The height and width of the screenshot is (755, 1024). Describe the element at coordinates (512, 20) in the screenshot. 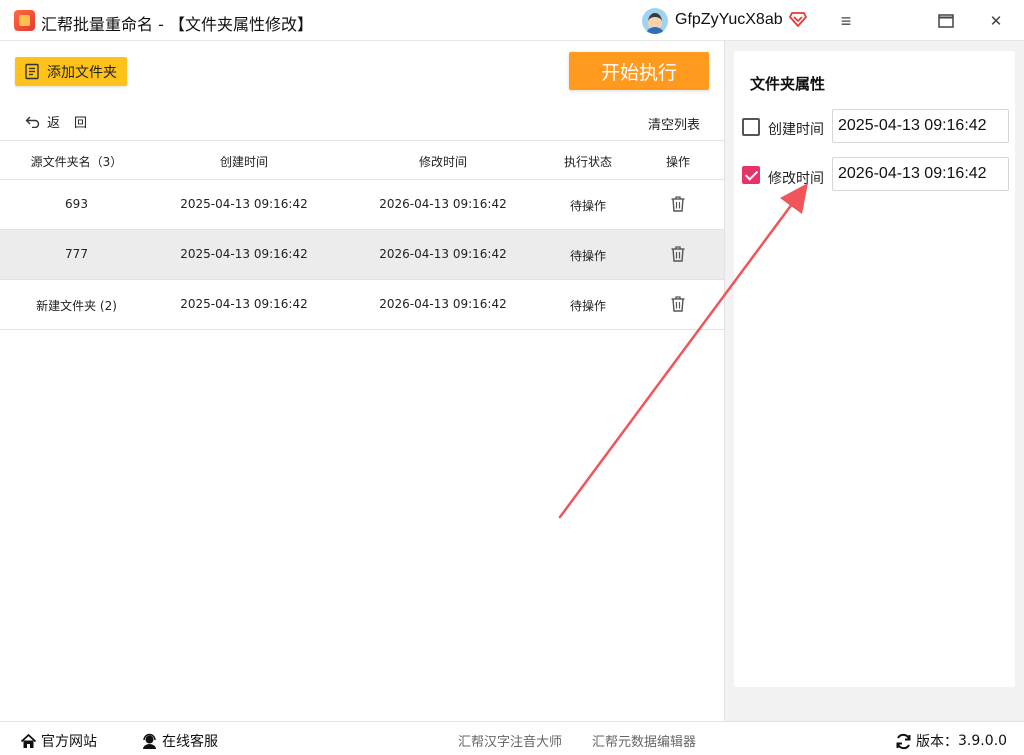

I see `title-bar: 汇帮批量重命名 - 【文件夹属性修改】 GfpZyYucX8ab ≡ ✕` at that location.